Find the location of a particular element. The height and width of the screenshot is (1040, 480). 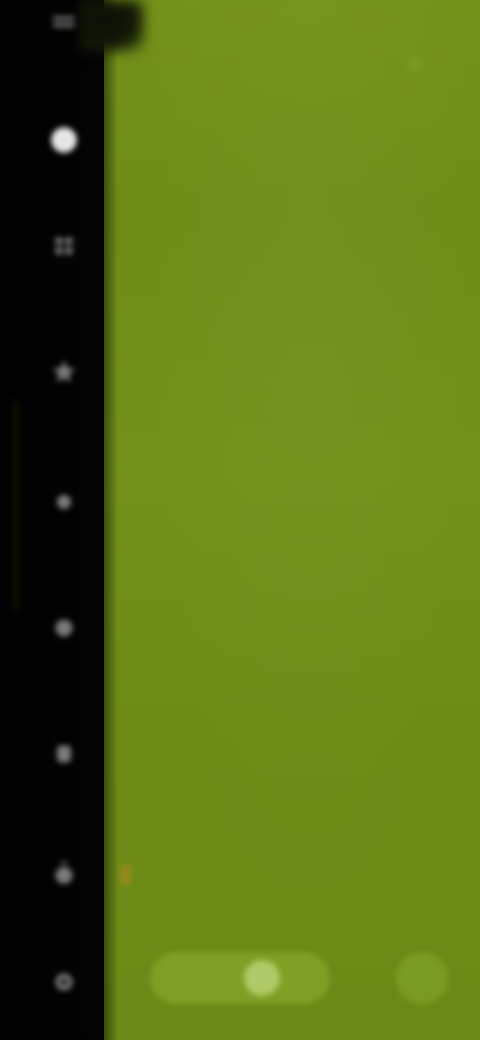

star-icon is located at coordinates (64, 371).